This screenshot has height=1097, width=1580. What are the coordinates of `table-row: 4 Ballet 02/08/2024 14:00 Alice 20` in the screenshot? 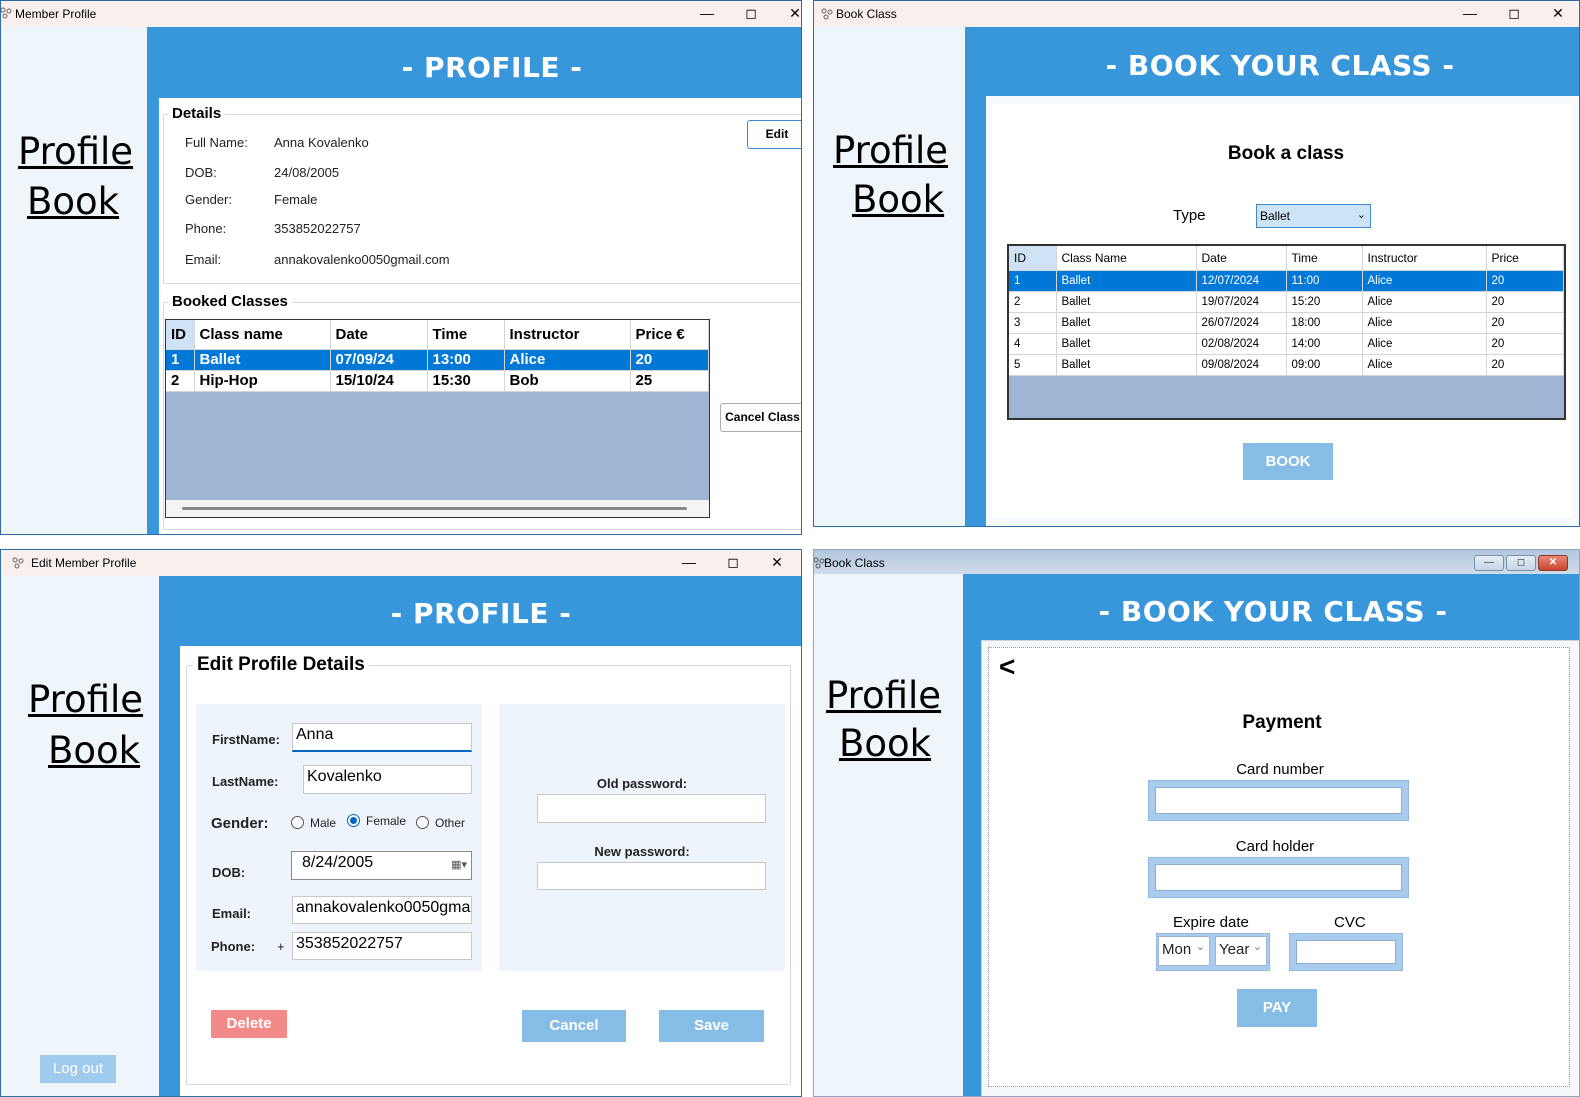 It's located at (1286, 344).